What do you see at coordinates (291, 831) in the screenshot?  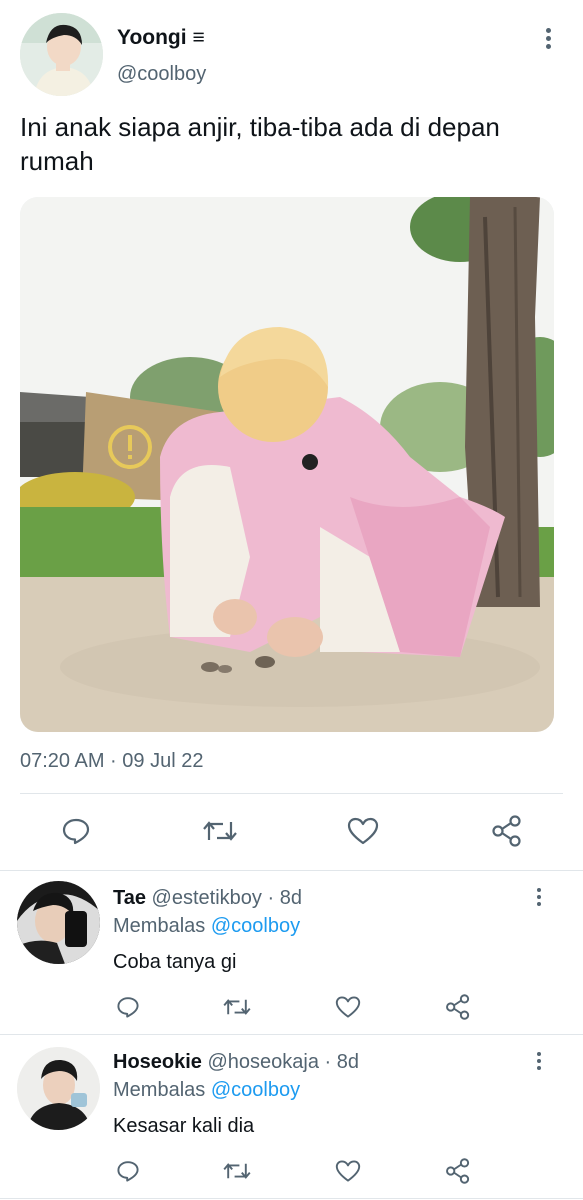 I see `tweet-action-bar` at bounding box center [291, 831].